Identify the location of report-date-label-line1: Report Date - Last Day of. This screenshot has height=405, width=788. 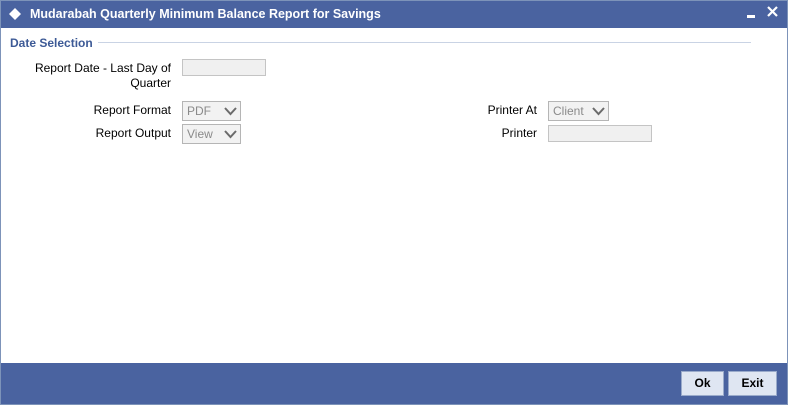
(102, 68).